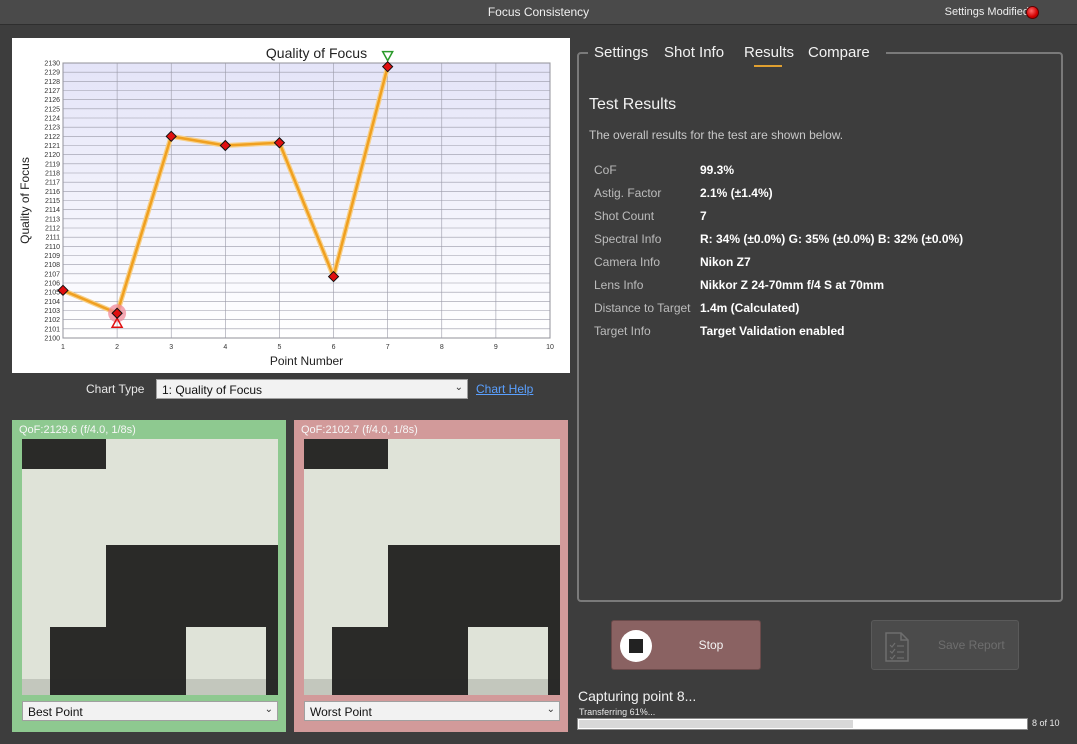  I want to click on x-tick-label: 6, so click(334, 347).